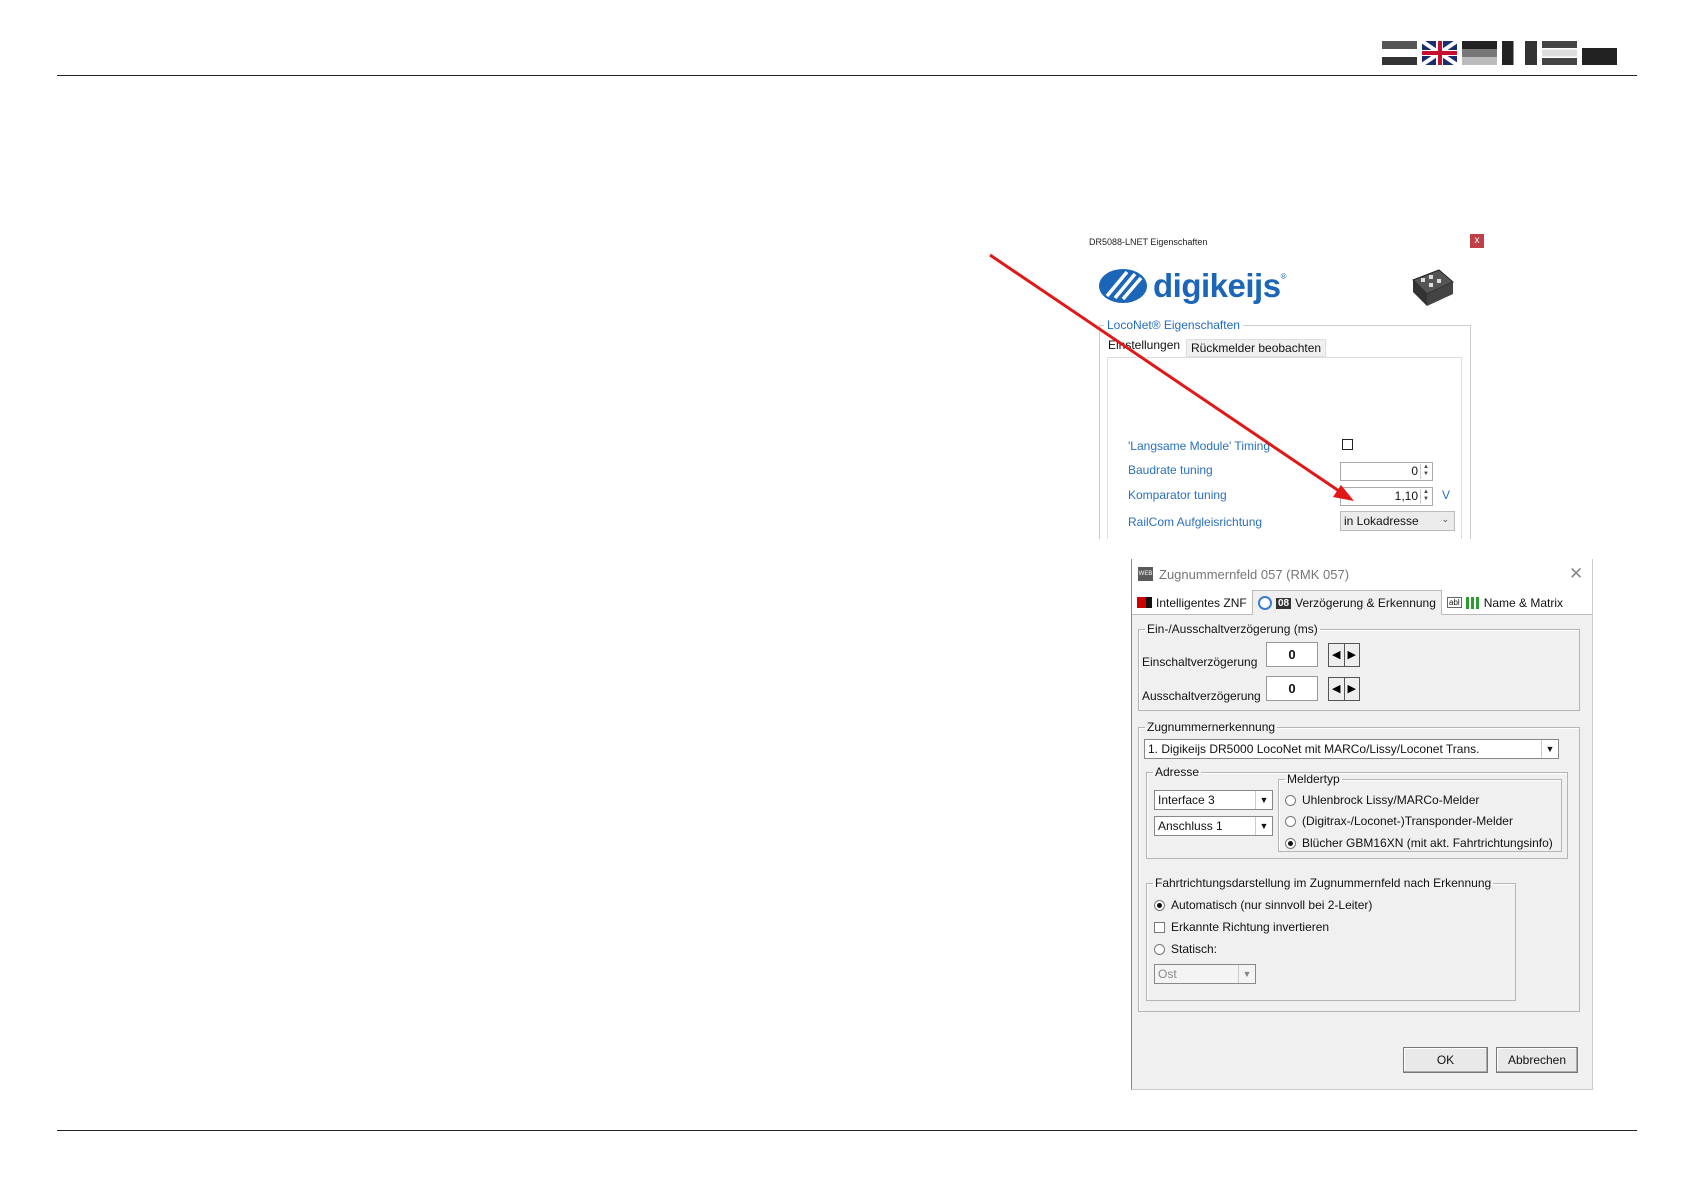  I want to click on close-button: x, so click(1477, 241).